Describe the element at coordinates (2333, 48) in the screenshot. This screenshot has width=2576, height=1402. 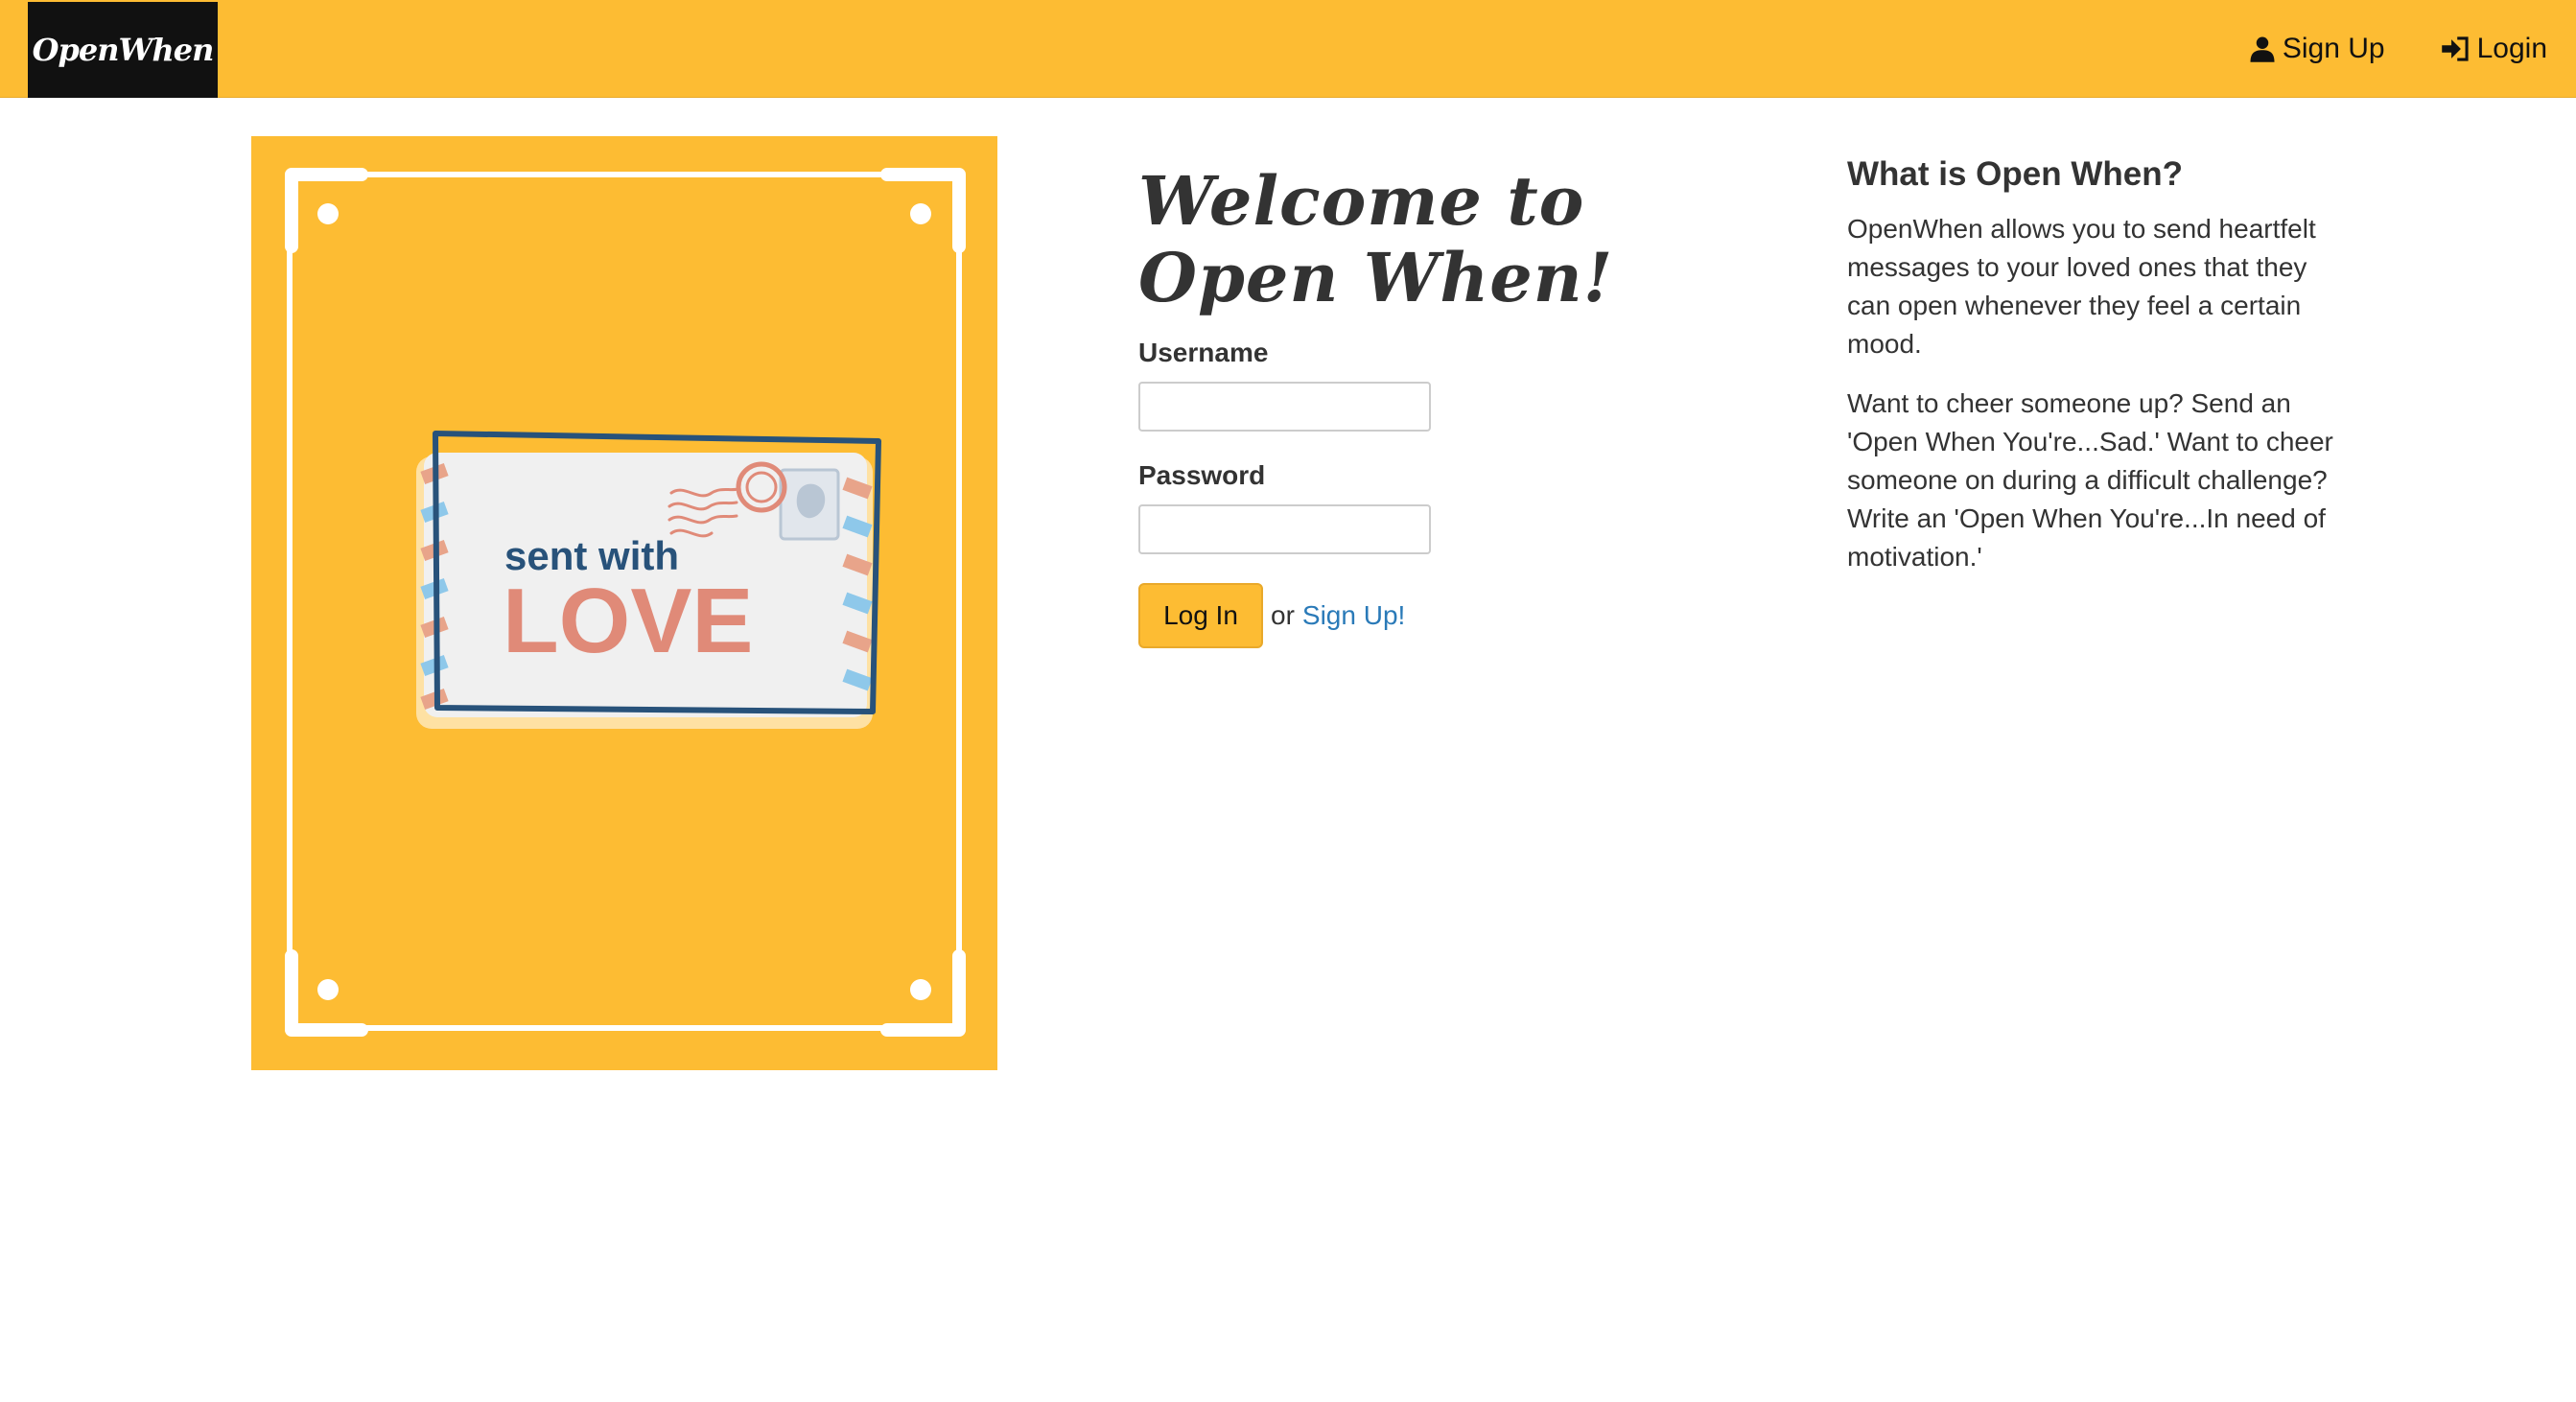
I see `nav-signup-label: Sign Up` at that location.